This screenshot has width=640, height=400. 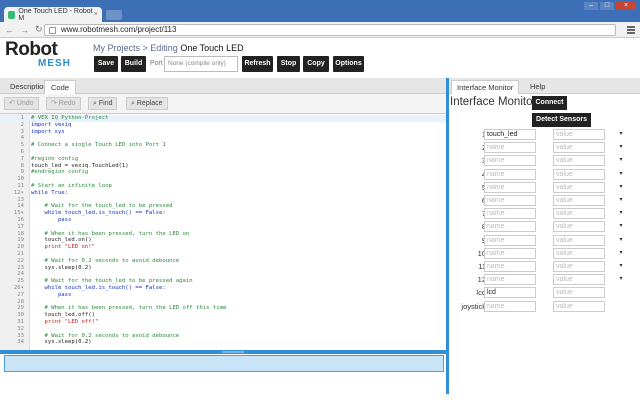 I want to click on code-line: 8 touch_led = vexiq.TouchLed(1), so click(x=223, y=166).